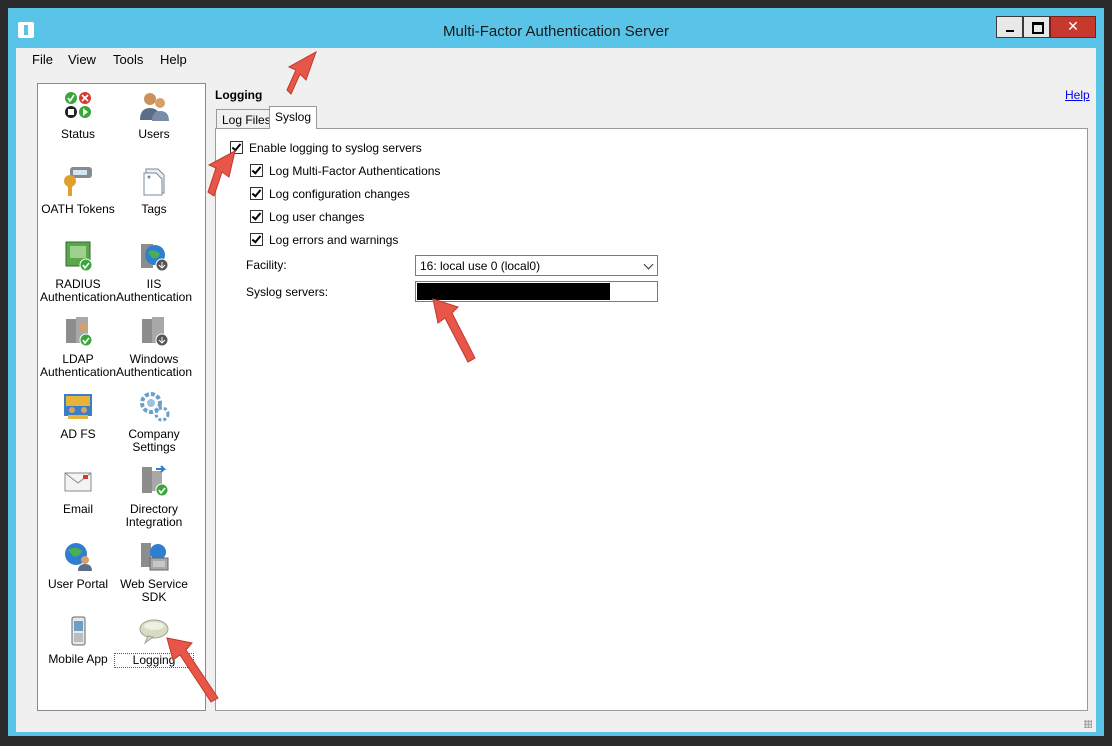 The width and height of the screenshot is (1112, 746). Describe the element at coordinates (301, 72) in the screenshot. I see `arrow-to-syslog-tab` at that location.